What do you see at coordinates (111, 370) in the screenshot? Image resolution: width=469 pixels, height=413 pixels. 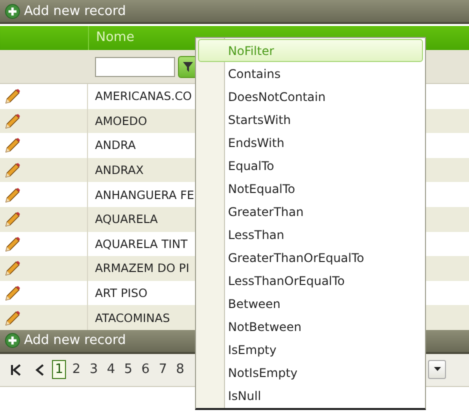 I see `page-link: 4` at bounding box center [111, 370].